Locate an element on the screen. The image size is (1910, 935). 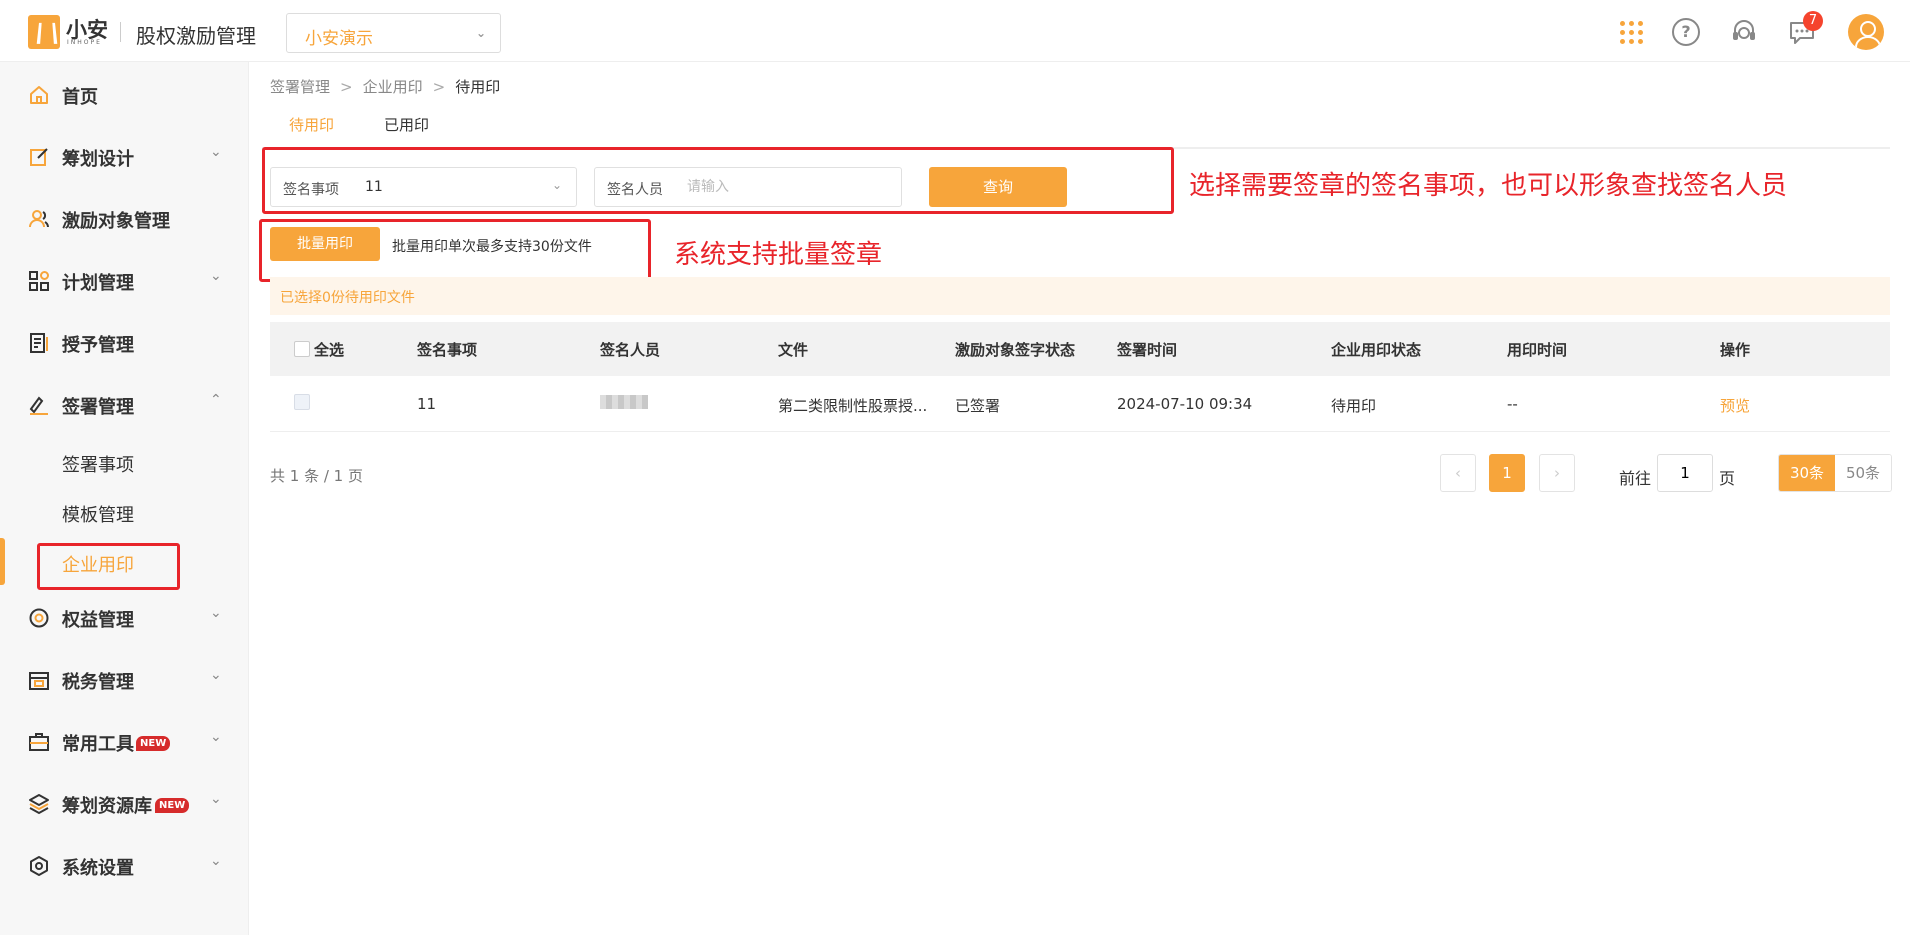
sidebar-item-settings: 系统设置 ⌄ is located at coordinates (124, 866).